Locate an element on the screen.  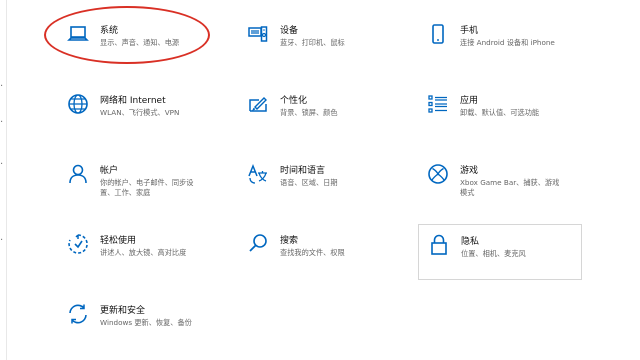
tile-privacy: 隐私 位置、相机、麦克风 is located at coordinates (500, 252).